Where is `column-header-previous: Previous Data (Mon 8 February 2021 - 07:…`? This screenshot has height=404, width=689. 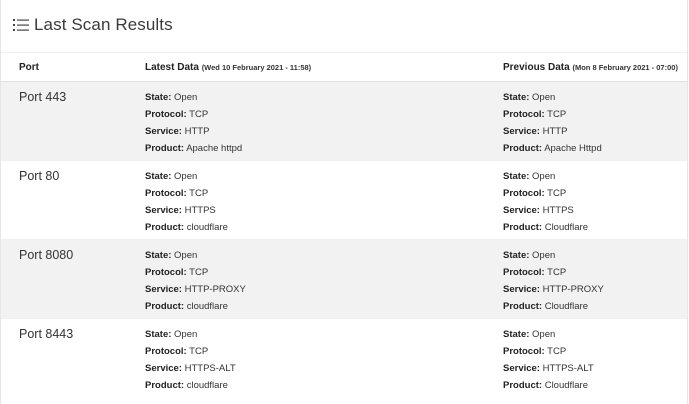
column-header-previous: Previous Data (Mon 8 February 2021 - 07:… is located at coordinates (589, 67).